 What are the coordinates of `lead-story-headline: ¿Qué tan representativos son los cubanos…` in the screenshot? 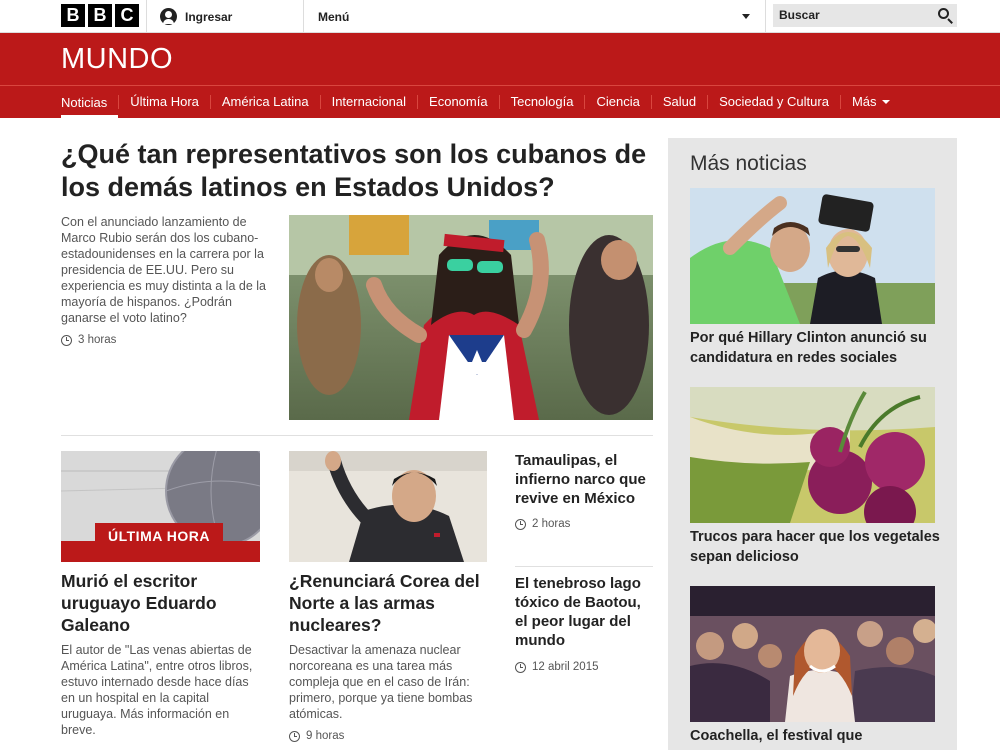 It's located at (361, 171).